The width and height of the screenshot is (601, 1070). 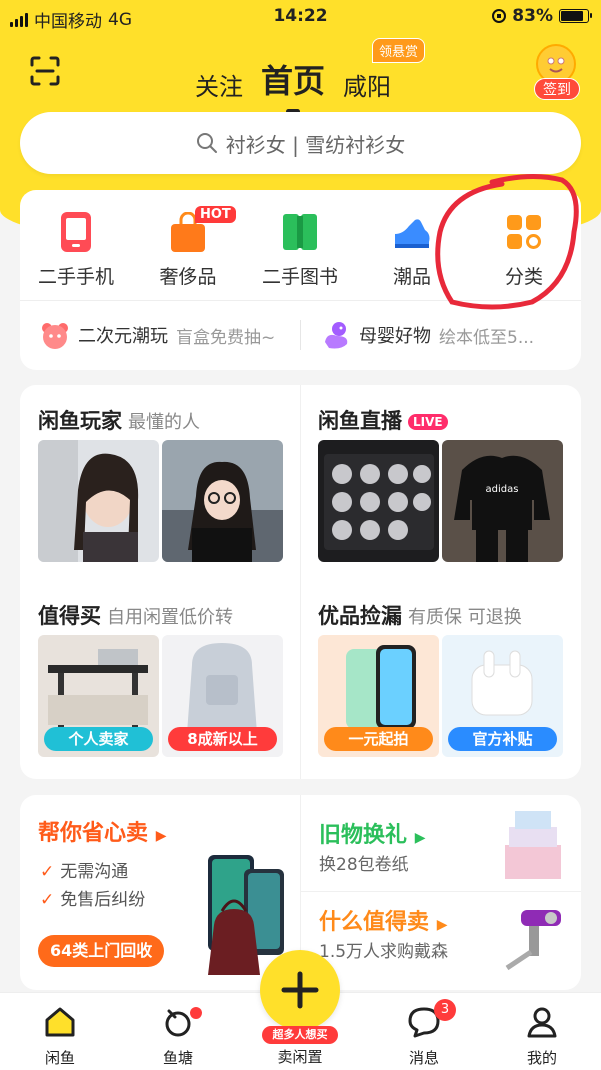 What do you see at coordinates (423, 1058) in the screenshot?
I see `tab-label: 消息` at bounding box center [423, 1058].